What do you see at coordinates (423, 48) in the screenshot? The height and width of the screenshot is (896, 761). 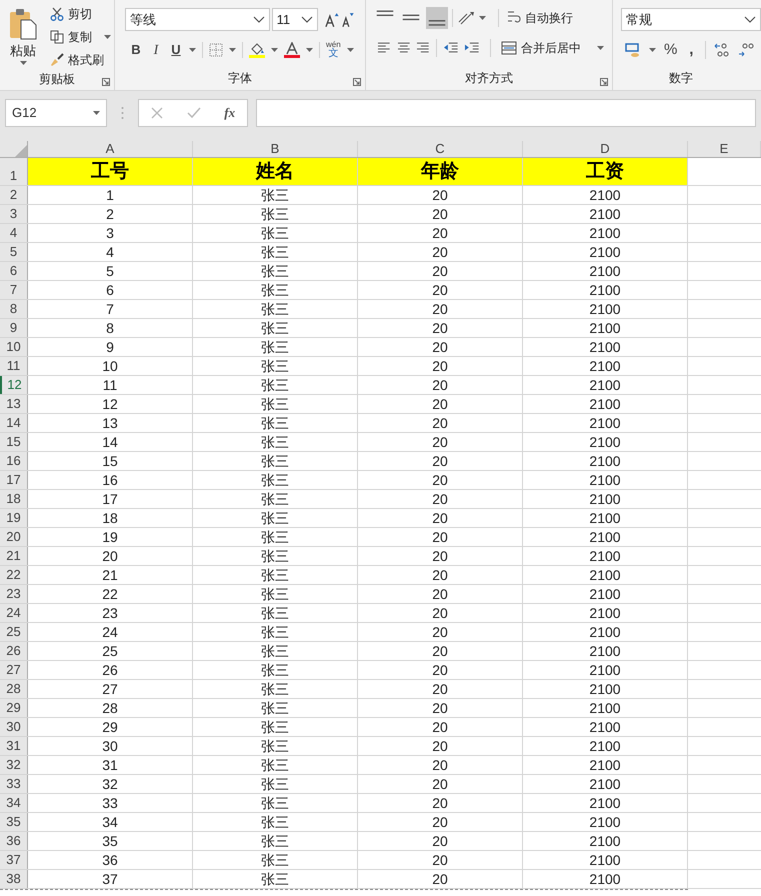 I see `align-right-icon` at bounding box center [423, 48].